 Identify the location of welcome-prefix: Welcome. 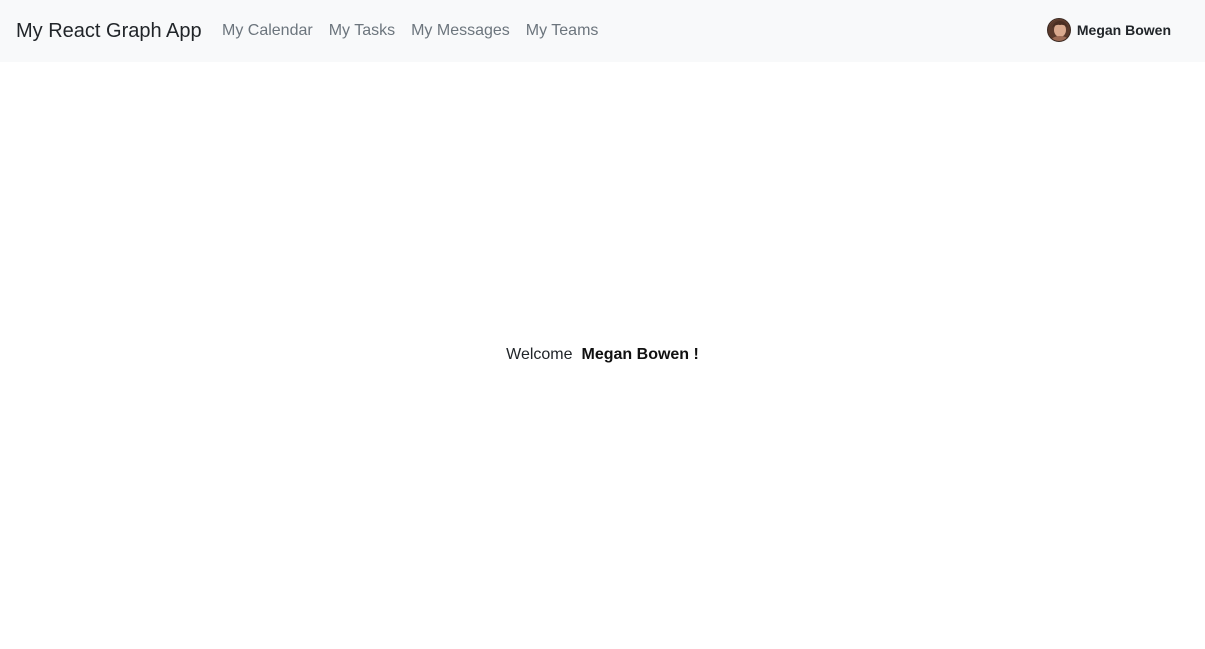
(539, 354).